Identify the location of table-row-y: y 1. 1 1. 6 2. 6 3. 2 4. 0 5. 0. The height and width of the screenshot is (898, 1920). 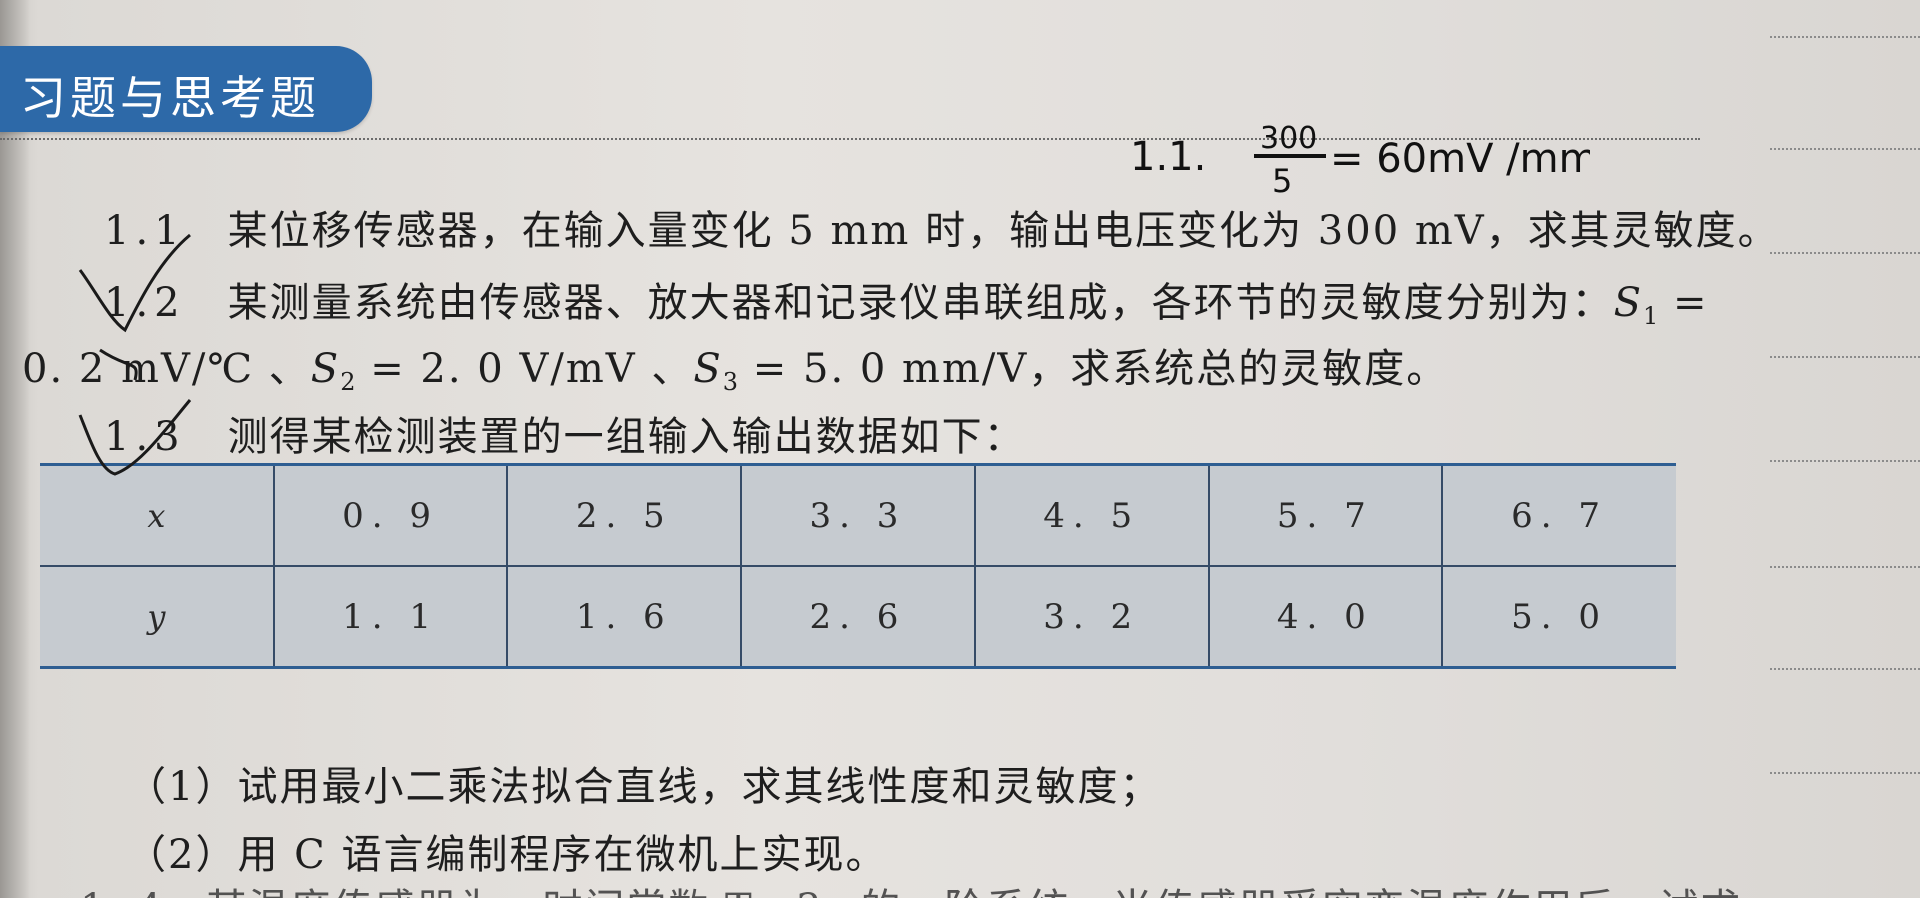
(858, 617).